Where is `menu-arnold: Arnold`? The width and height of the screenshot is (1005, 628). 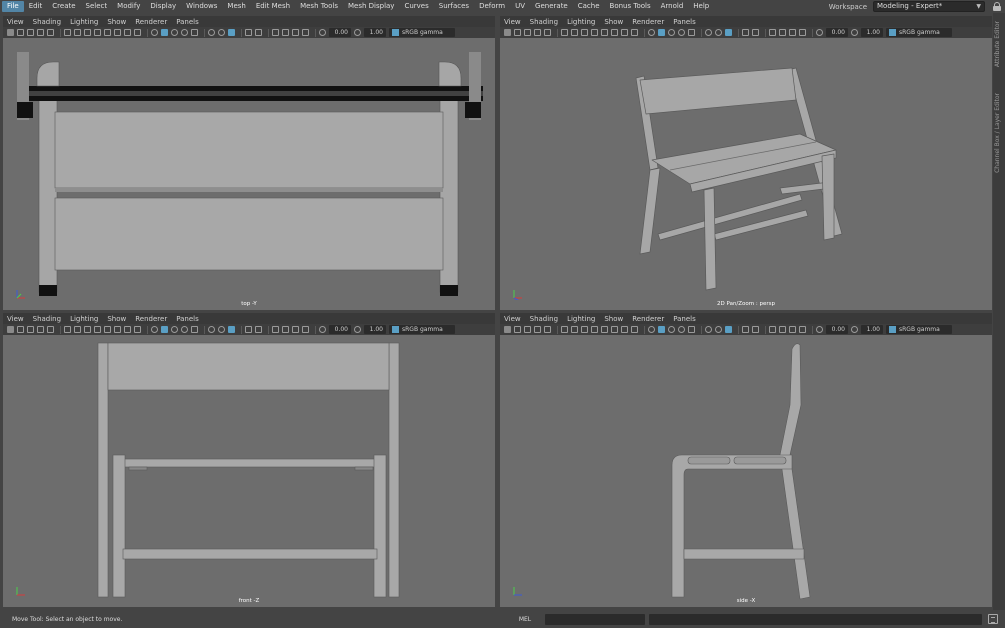 menu-arnold: Arnold is located at coordinates (672, 6).